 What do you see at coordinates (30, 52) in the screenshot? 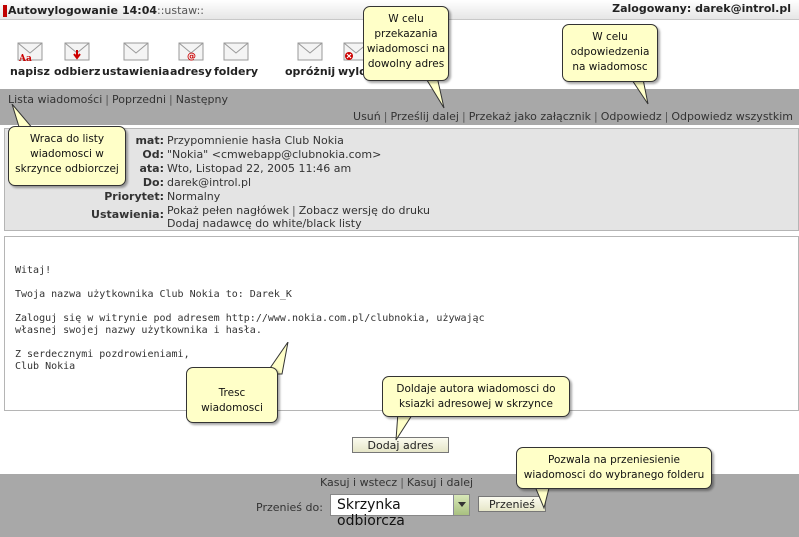
I see `compose-icon: Aa` at bounding box center [30, 52].